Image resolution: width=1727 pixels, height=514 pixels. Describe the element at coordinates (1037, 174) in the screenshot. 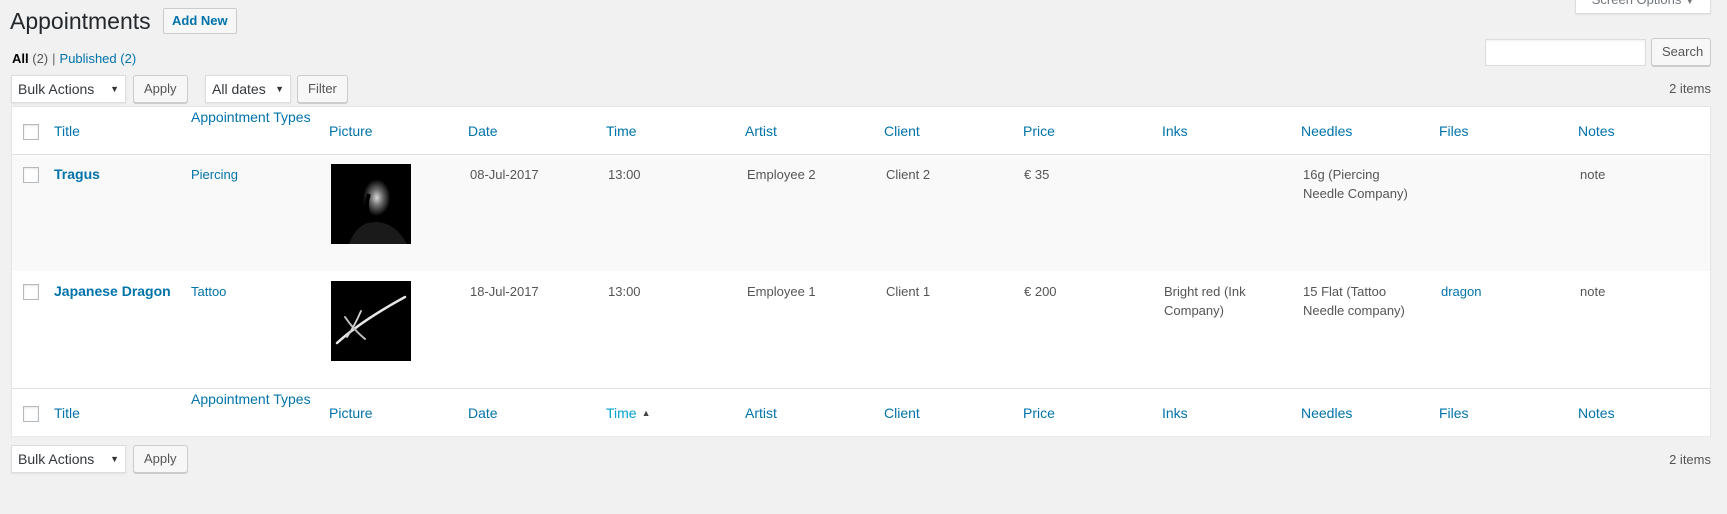

I see `row-price: € 35` at that location.